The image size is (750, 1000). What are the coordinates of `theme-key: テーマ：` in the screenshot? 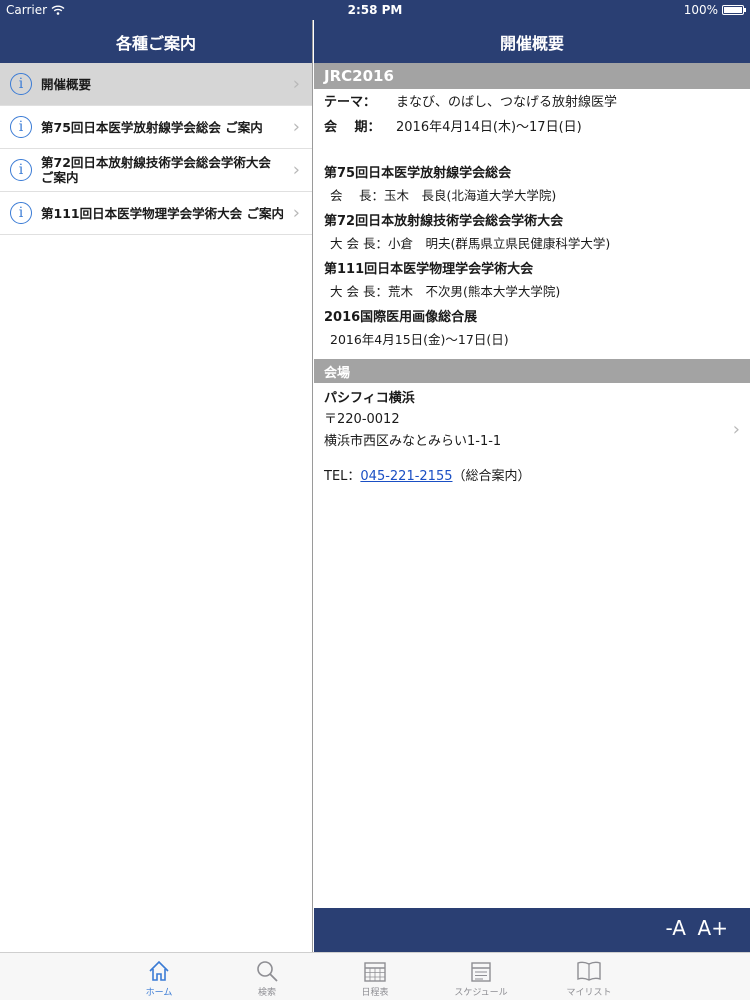 It's located at (350, 102).